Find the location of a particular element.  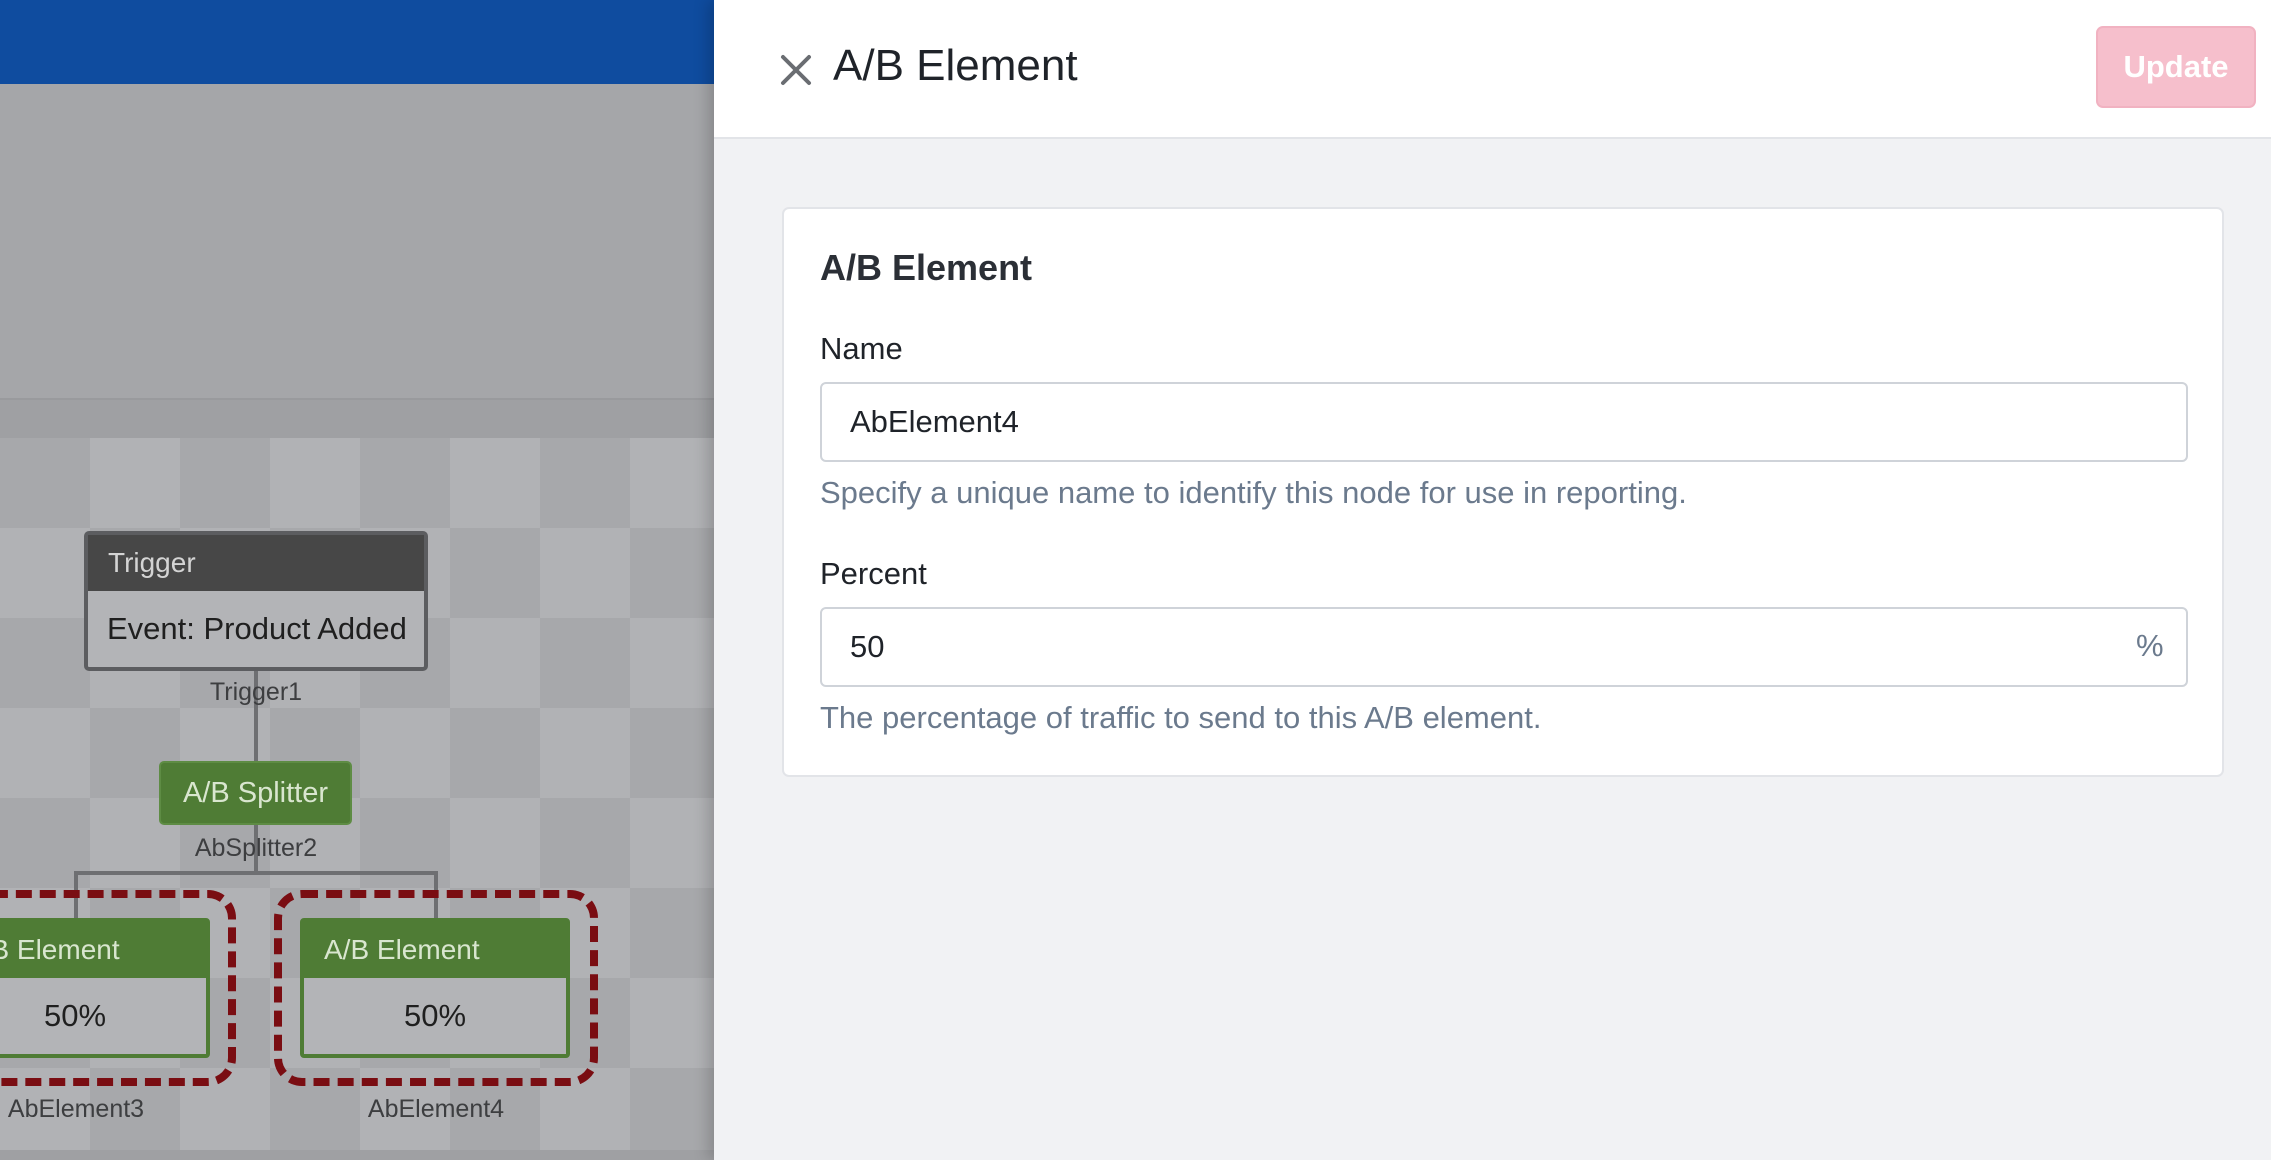

trigger-node-caption: Trigger1 is located at coordinates (256, 692).